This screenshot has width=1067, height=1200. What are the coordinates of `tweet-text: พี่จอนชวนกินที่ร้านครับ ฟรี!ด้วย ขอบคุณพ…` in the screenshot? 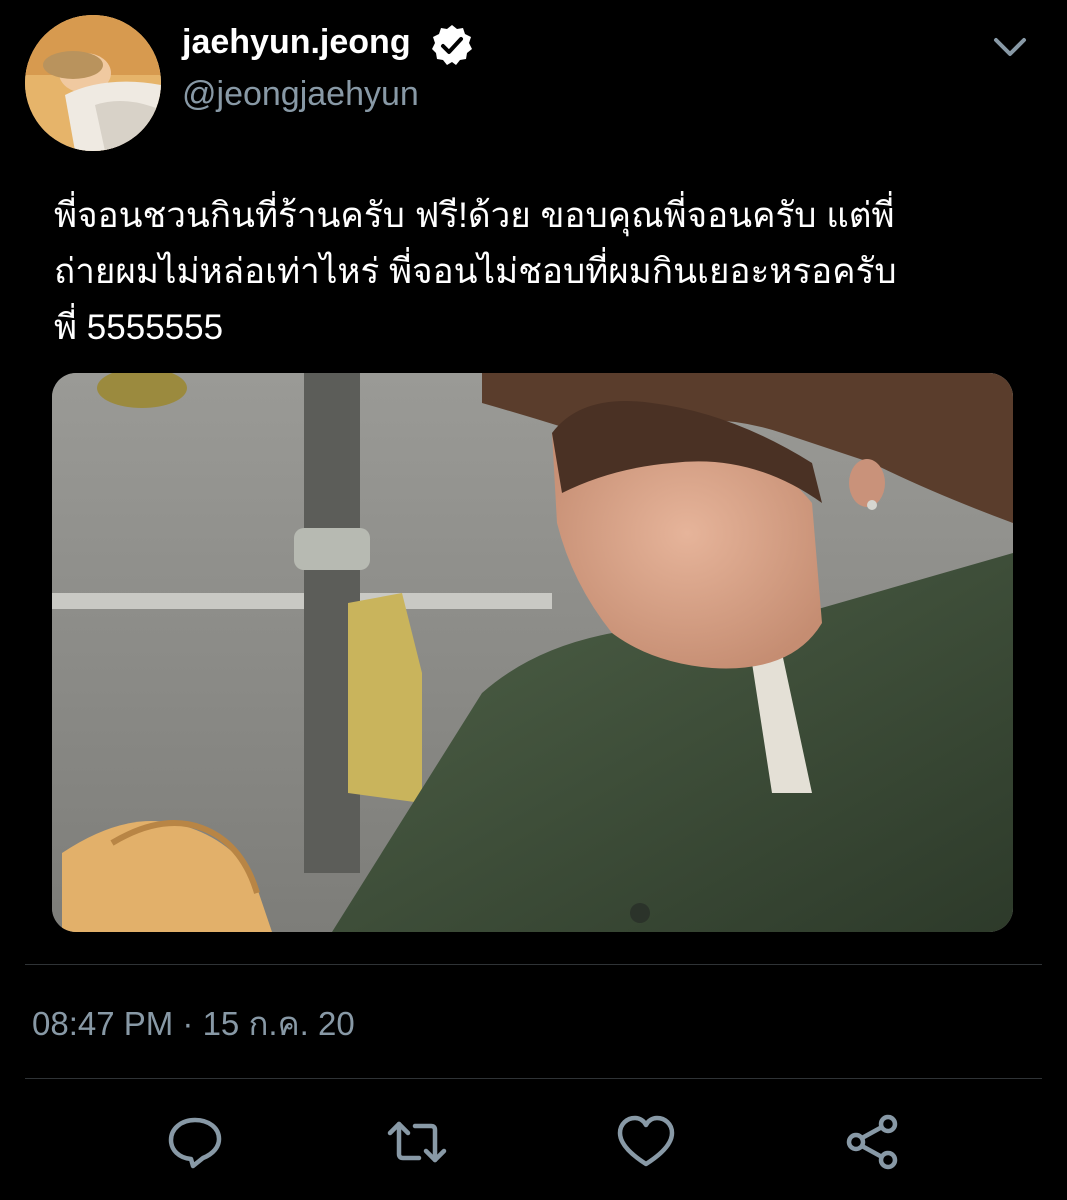 It's located at (534, 272).